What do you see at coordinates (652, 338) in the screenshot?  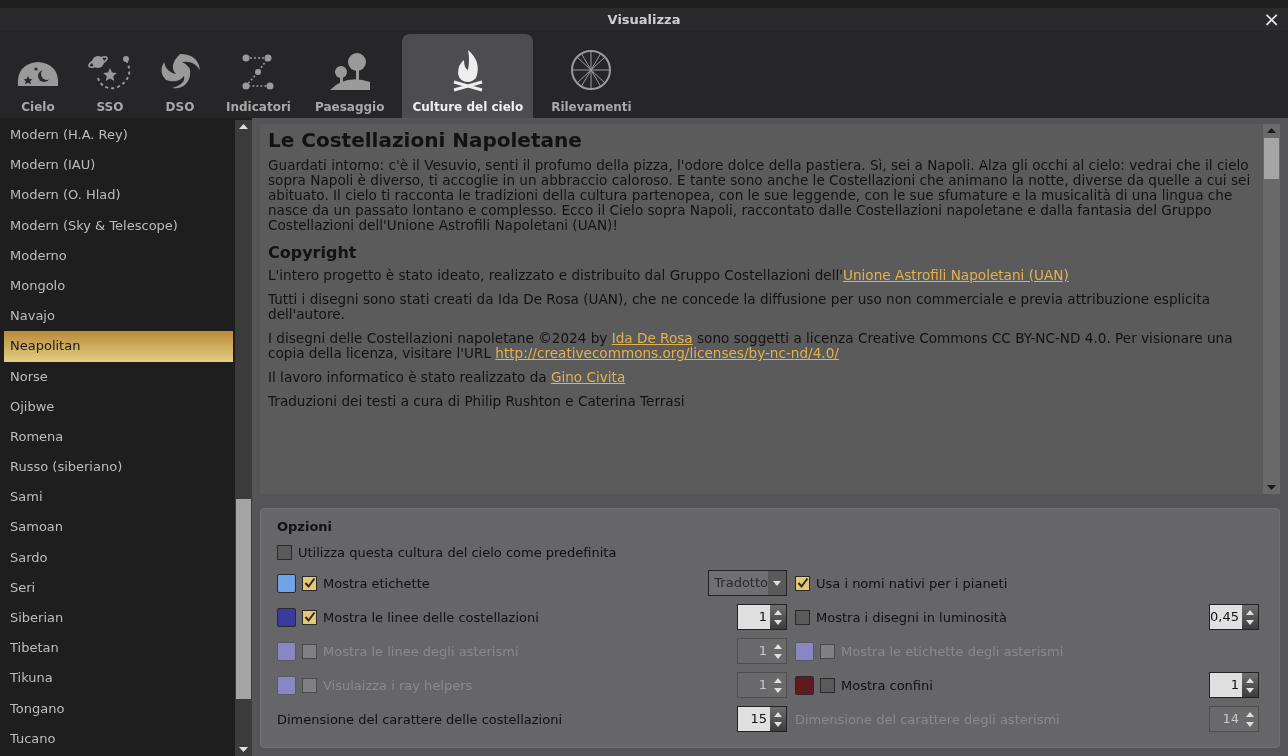 I see `link: Ida De Rosa` at bounding box center [652, 338].